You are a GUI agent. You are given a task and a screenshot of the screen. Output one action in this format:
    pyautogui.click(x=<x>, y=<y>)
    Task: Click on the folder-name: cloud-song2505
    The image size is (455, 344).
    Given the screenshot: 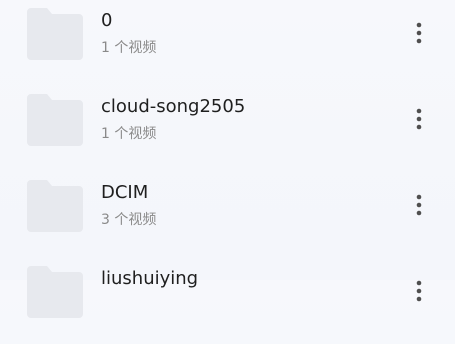 What is the action you would take?
    pyautogui.click(x=173, y=106)
    